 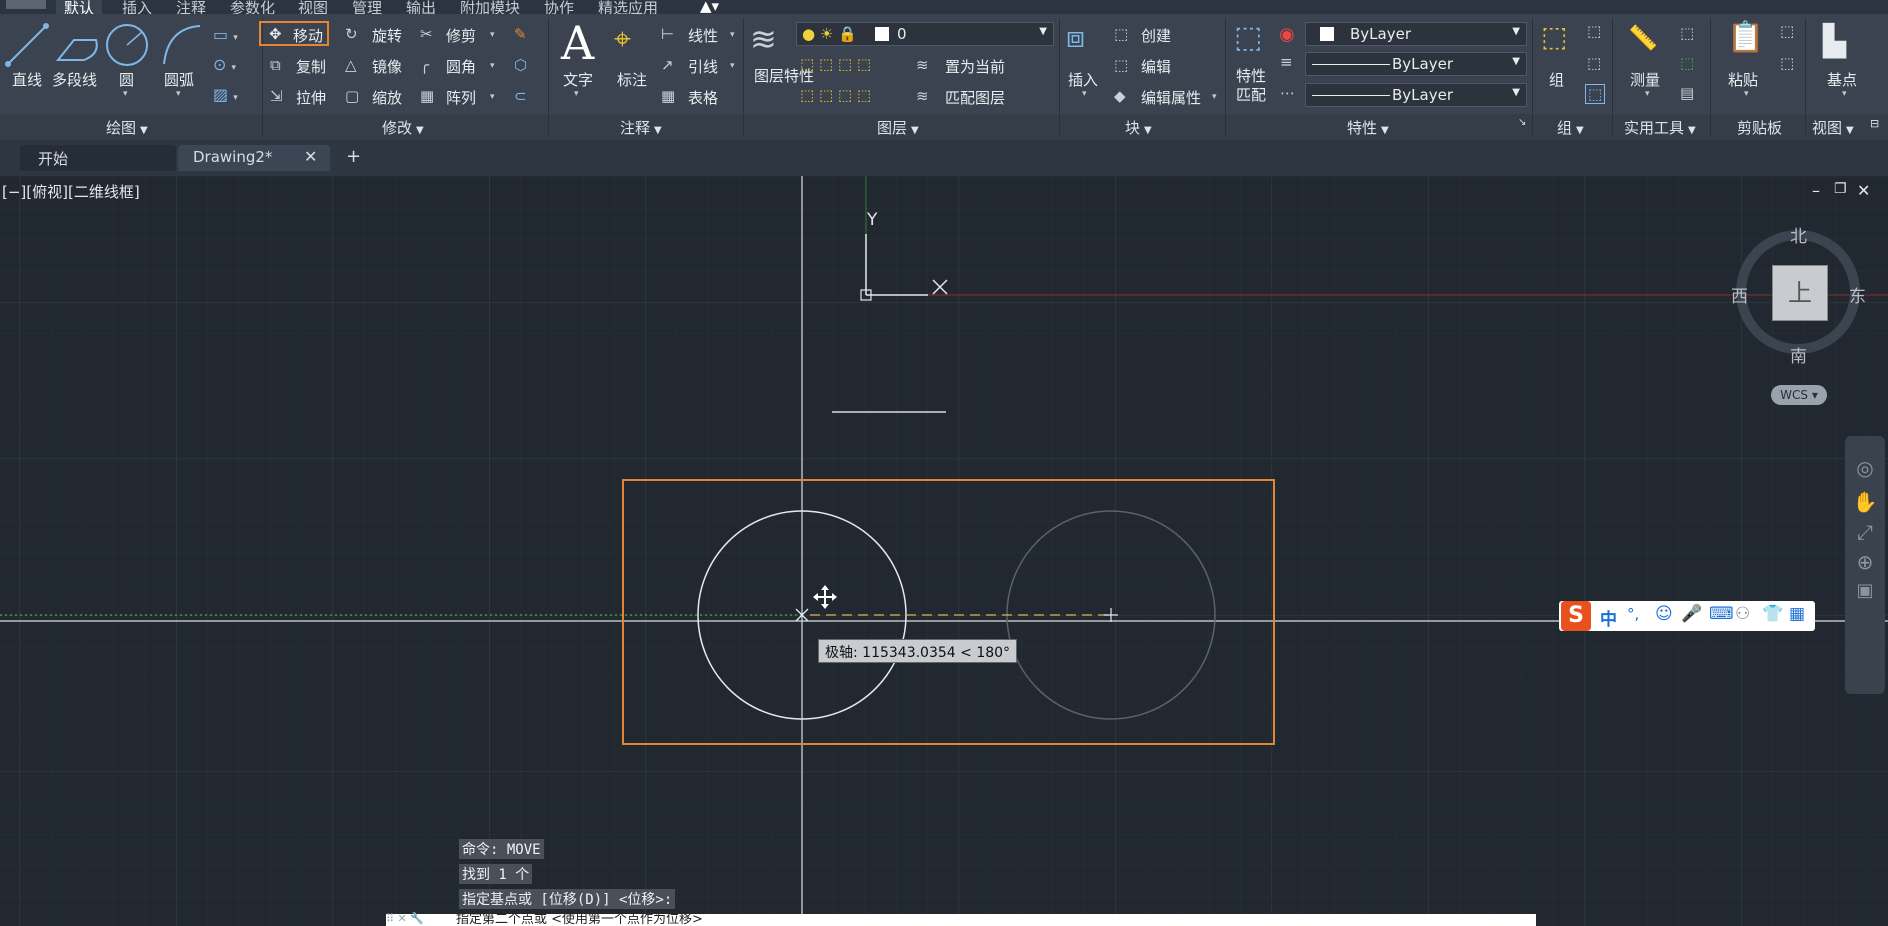 I want to click on panel-title-view: 视图 ▼, so click(x=1833, y=127).